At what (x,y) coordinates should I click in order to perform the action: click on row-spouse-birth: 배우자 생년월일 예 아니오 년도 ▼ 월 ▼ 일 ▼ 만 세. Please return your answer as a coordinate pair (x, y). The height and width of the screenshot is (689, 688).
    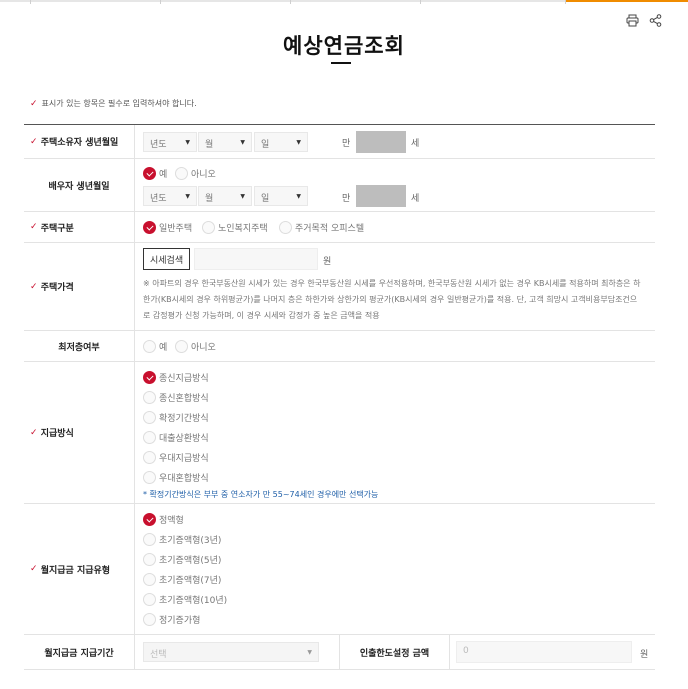
    Looking at the image, I should click on (339, 185).